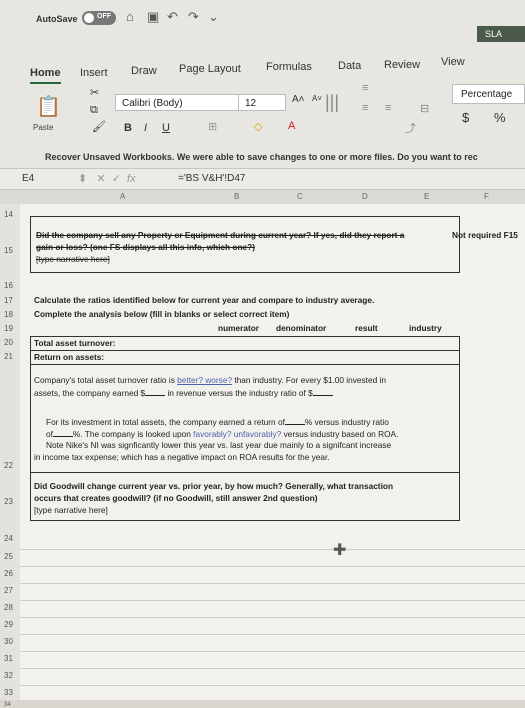 The width and height of the screenshot is (525, 708). Describe the element at coordinates (388, 108) in the screenshot. I see `align-center-icon: ≡` at that location.